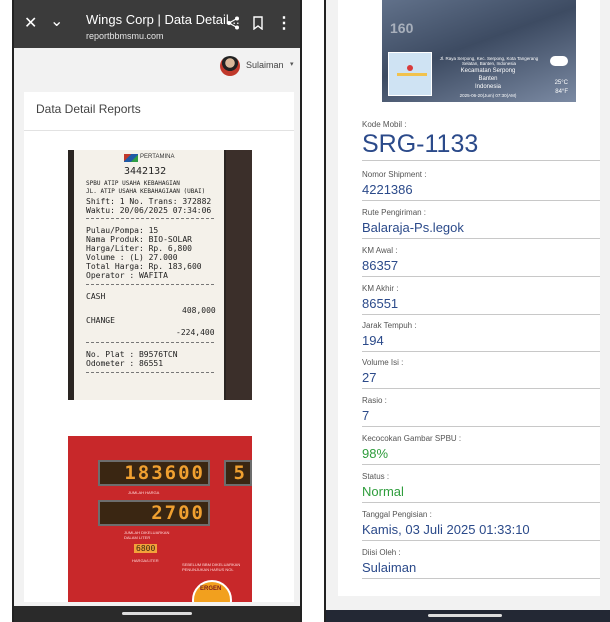  What do you see at coordinates (145, 560) in the screenshot?
I see `pump-price-label: HARGA/LITER` at bounding box center [145, 560].